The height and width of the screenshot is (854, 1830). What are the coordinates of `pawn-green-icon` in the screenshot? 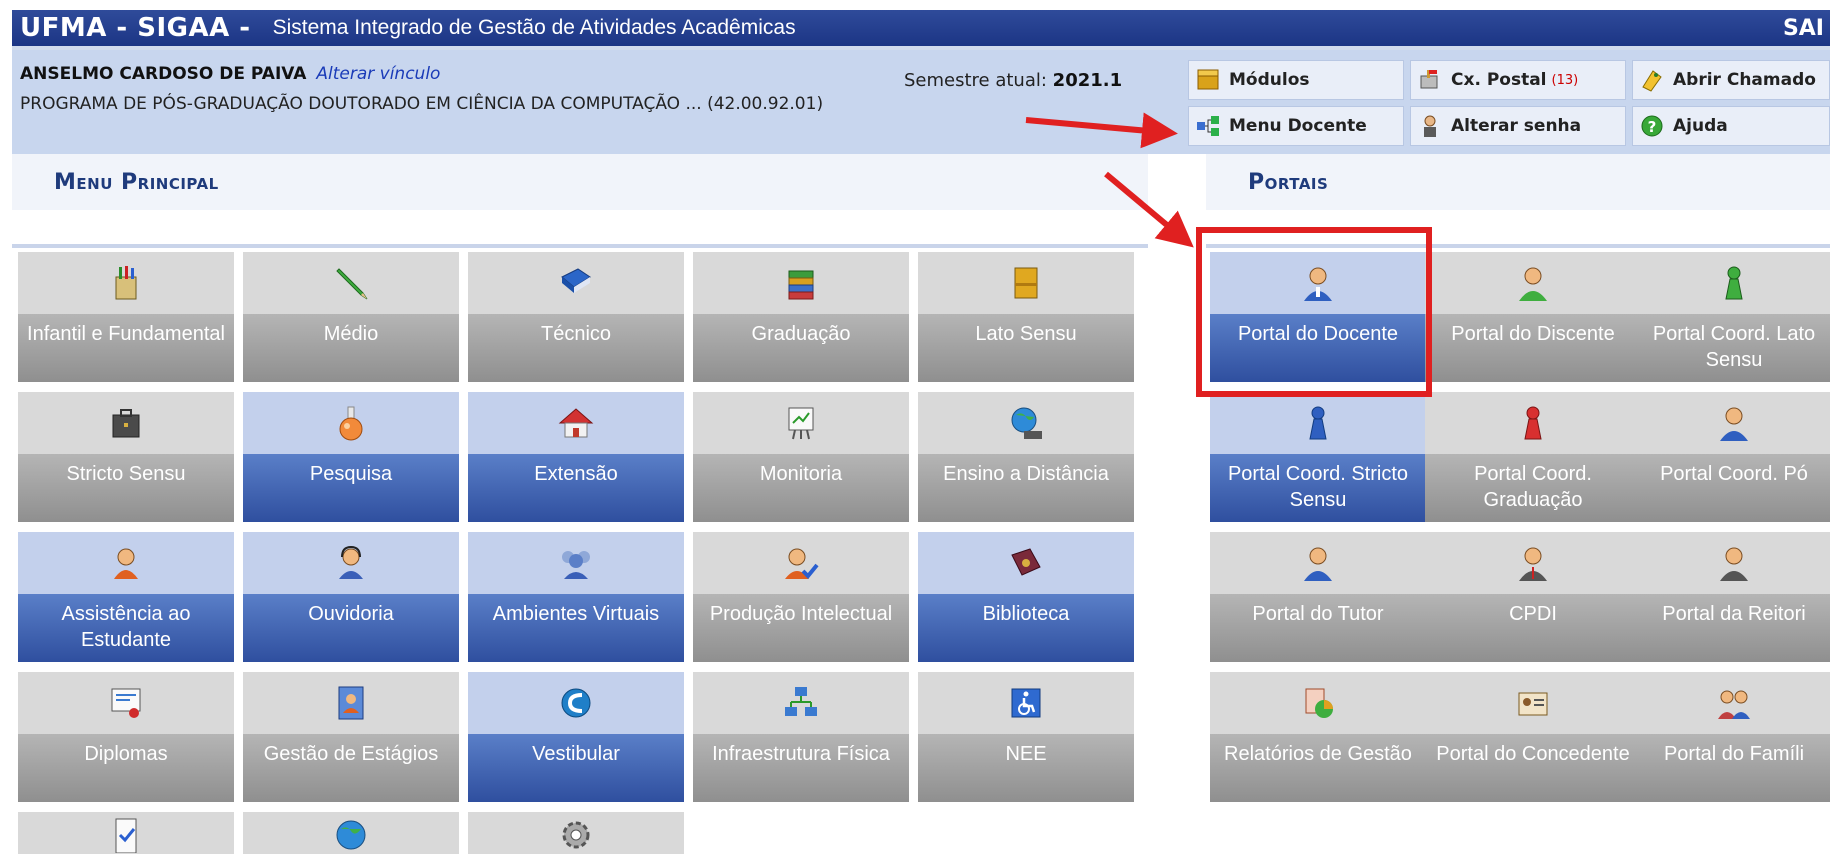 It's located at (1734, 283).